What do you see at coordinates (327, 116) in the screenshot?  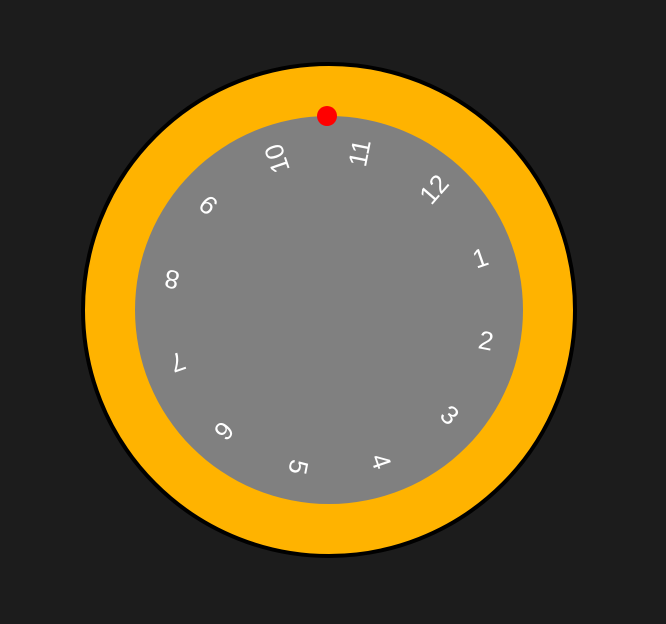 I see `dial-position-marker` at bounding box center [327, 116].